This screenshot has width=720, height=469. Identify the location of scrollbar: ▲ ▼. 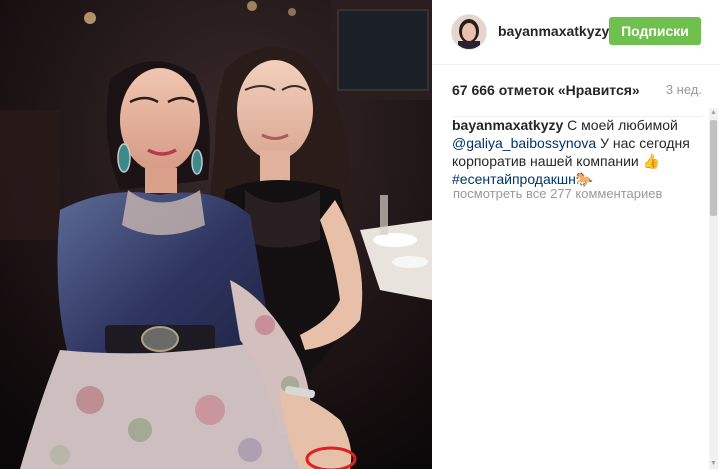
(713, 288).